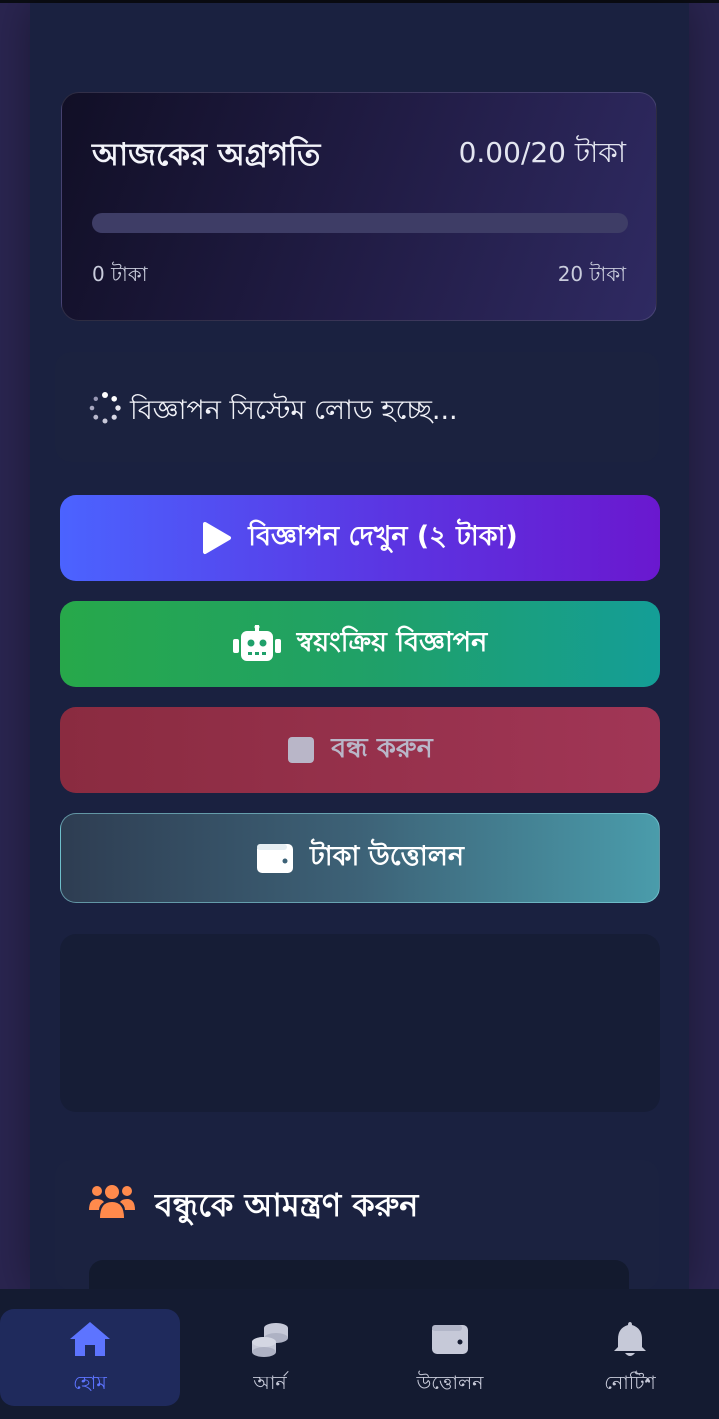 Image resolution: width=719 pixels, height=1419 pixels. What do you see at coordinates (120, 274) in the screenshot?
I see `progress-min-label: 0 টাকা` at bounding box center [120, 274].